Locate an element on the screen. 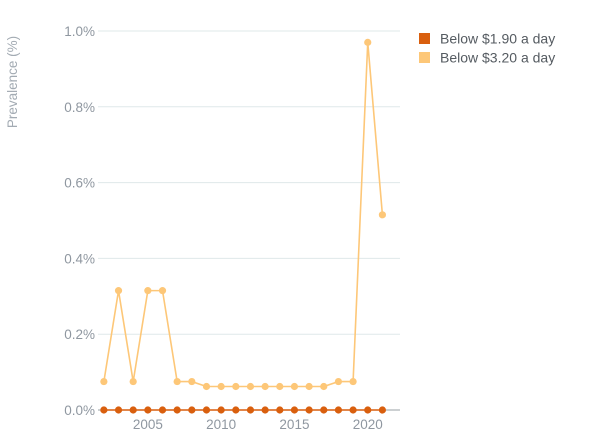 The width and height of the screenshot is (600, 440). y-axis-tick-labels: 0.0% 0.2% 0.4% 0.6% 0.8% 1.0% is located at coordinates (79, 221).